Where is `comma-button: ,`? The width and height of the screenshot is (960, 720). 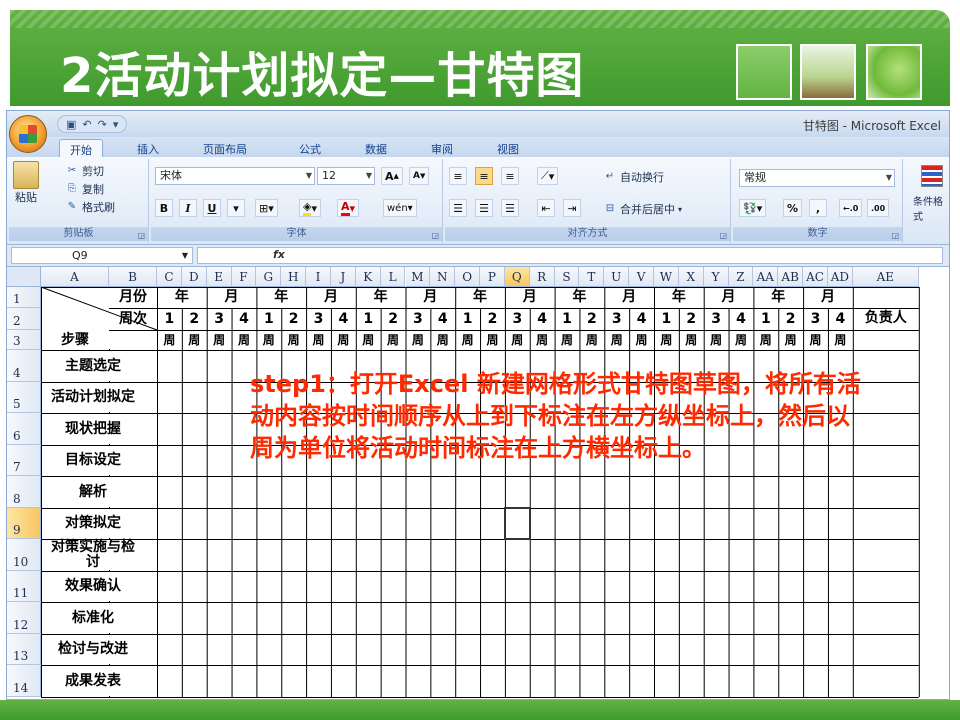
comma-button: , is located at coordinates (818, 208).